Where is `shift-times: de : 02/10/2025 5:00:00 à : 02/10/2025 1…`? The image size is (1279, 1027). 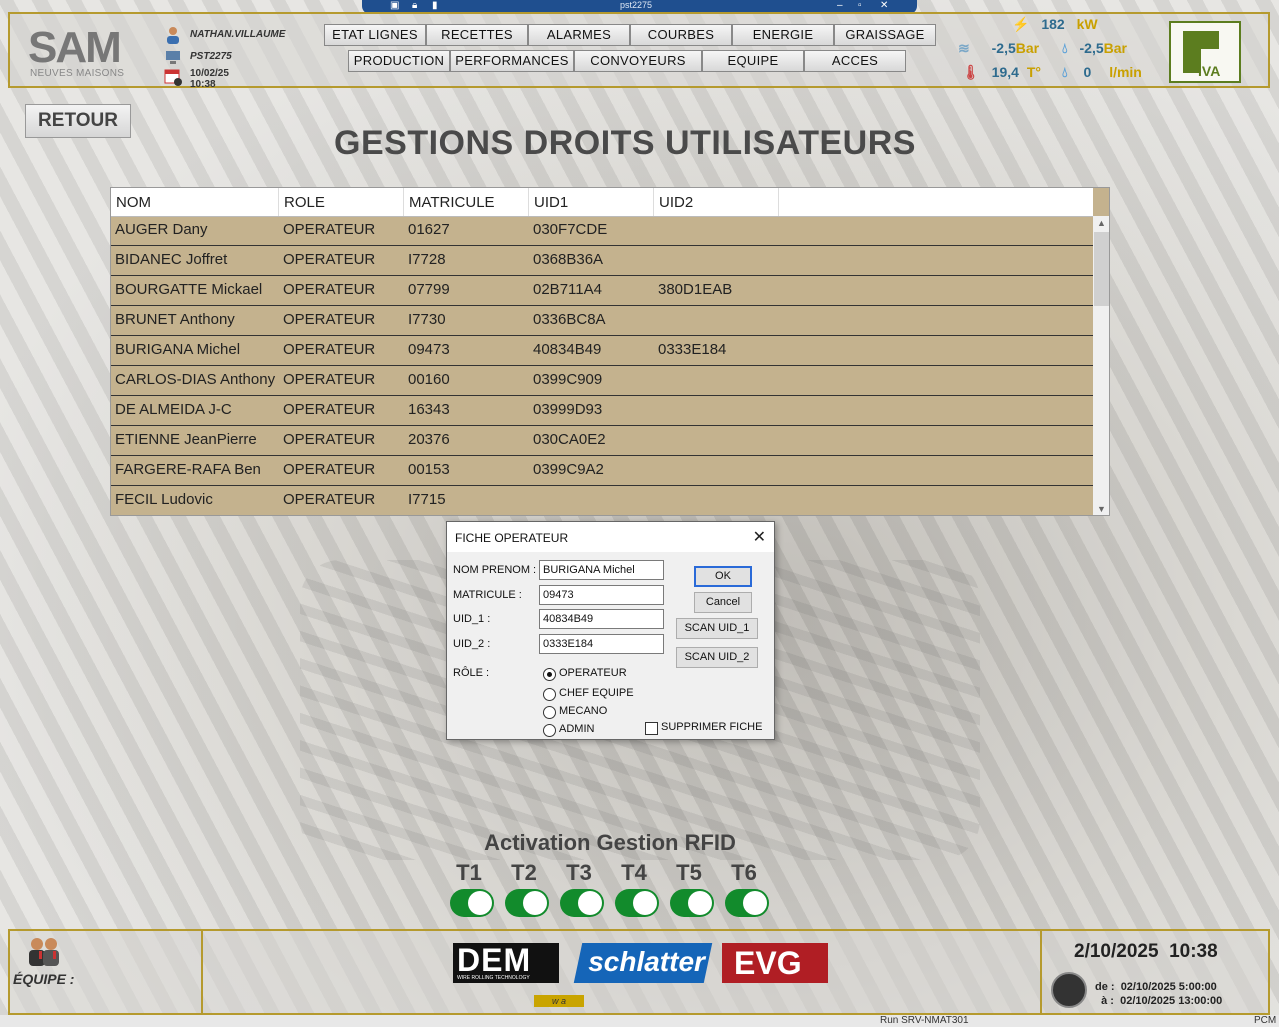 shift-times: de : 02/10/2025 5:00:00 à : 02/10/2025 1… is located at coordinates (1158, 994).